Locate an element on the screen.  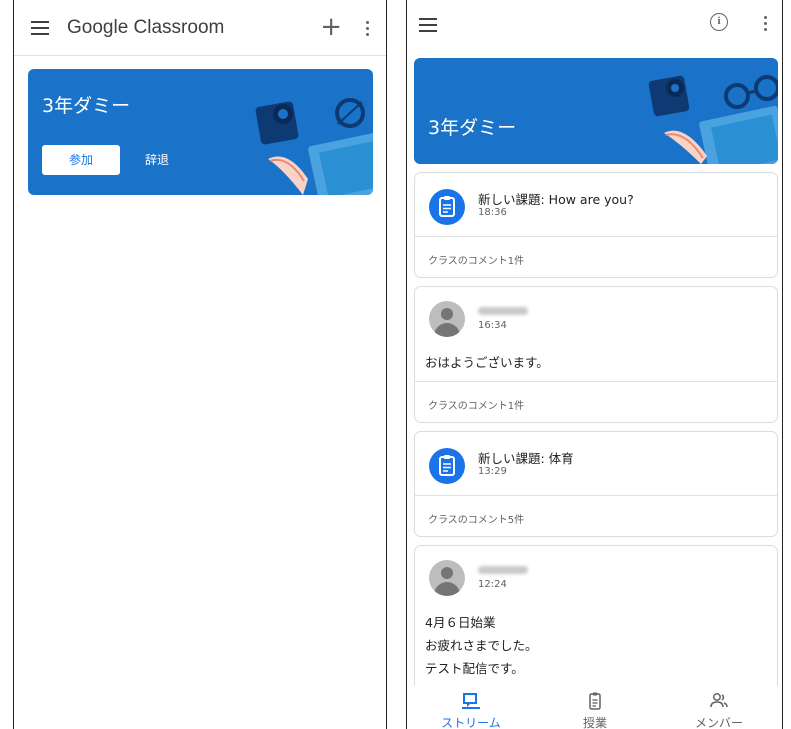
decline-button: 辞退 is located at coordinates (157, 160).